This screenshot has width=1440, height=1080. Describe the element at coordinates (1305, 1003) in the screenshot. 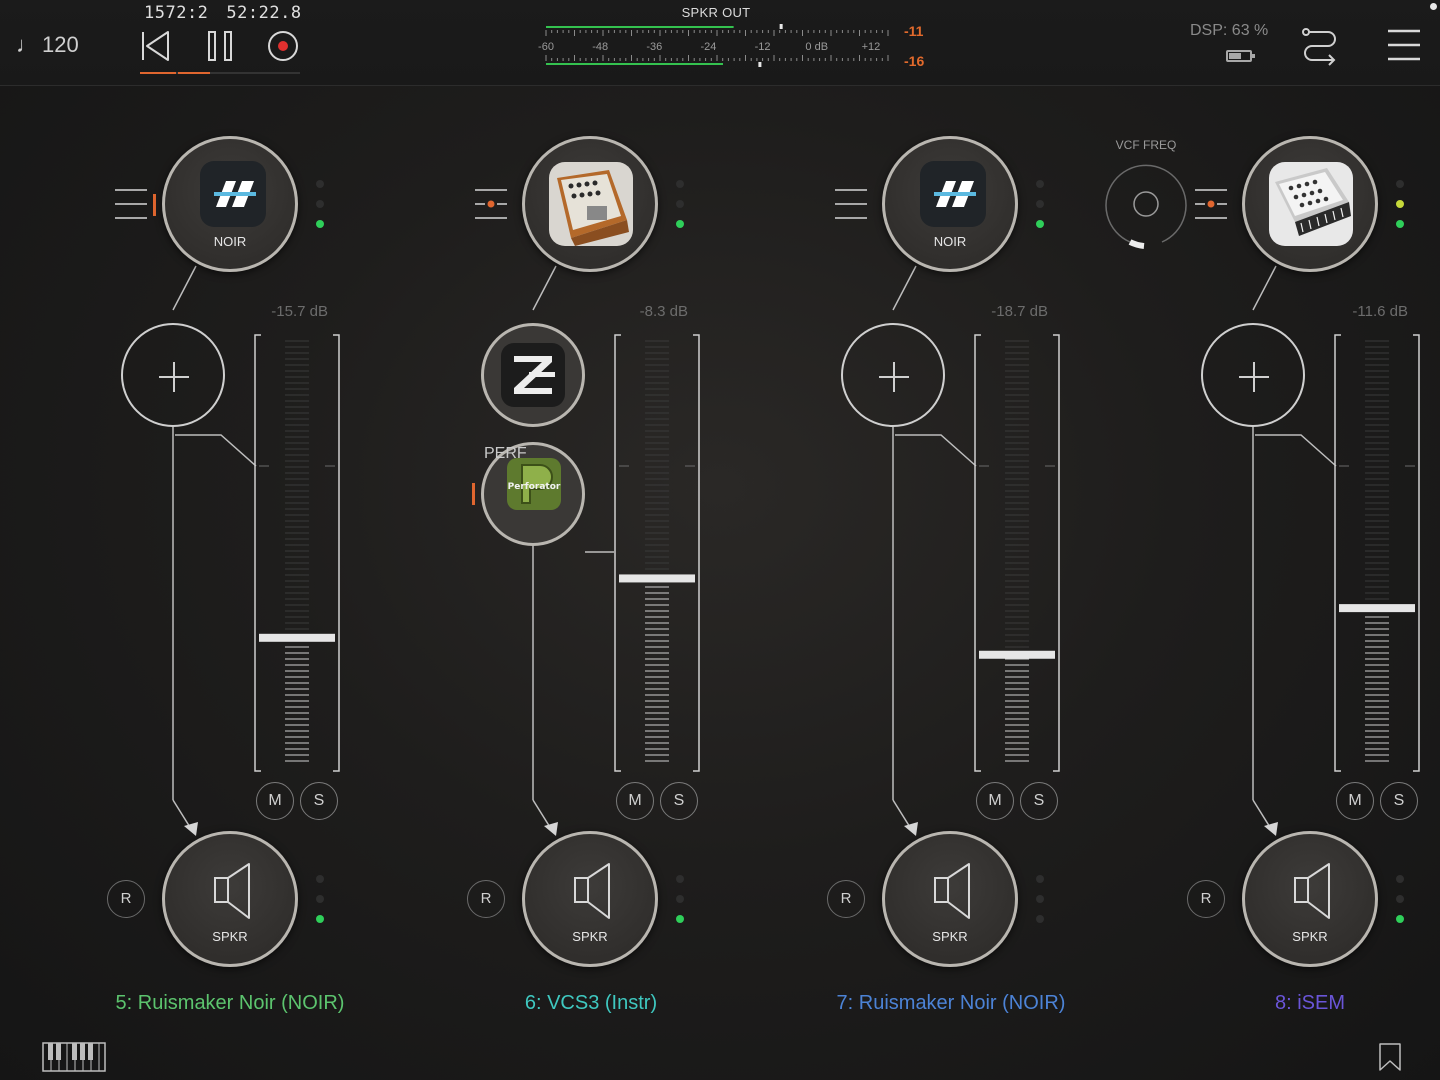

I see `channel-name: 8: iSEM` at that location.